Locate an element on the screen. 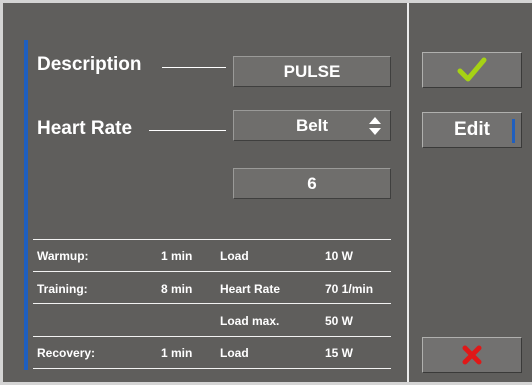 The height and width of the screenshot is (385, 532). table-bottom-line is located at coordinates (212, 368).